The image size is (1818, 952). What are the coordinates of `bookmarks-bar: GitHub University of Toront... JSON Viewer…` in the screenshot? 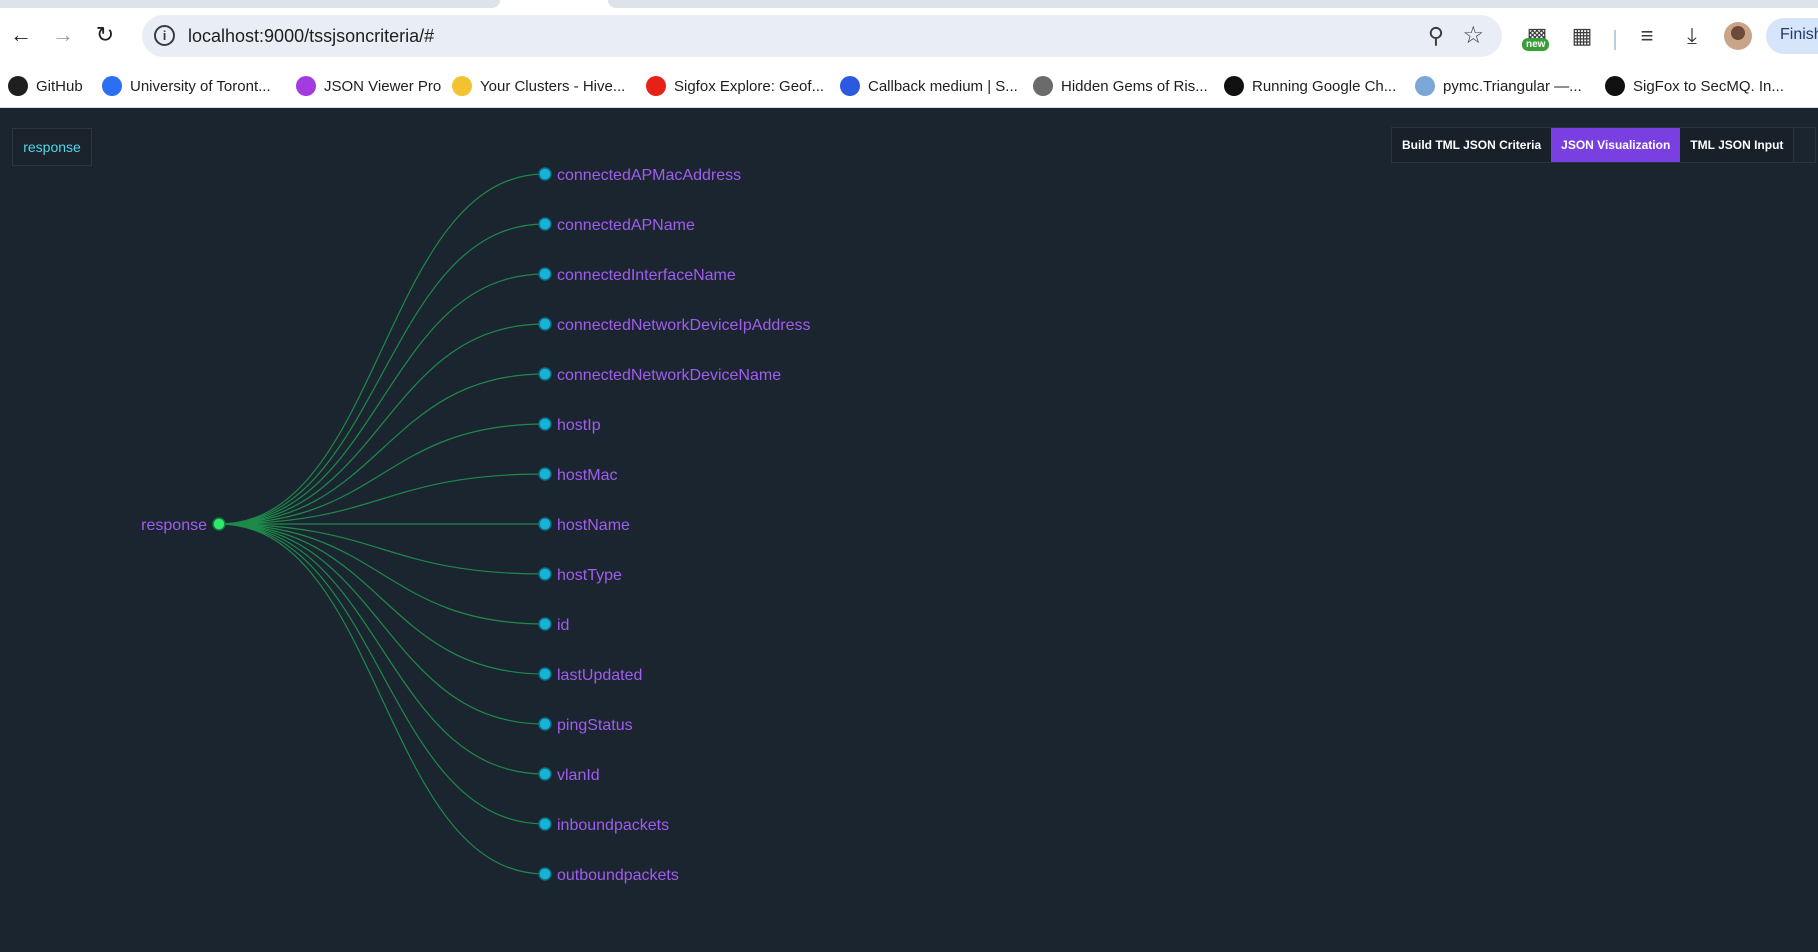 It's located at (909, 86).